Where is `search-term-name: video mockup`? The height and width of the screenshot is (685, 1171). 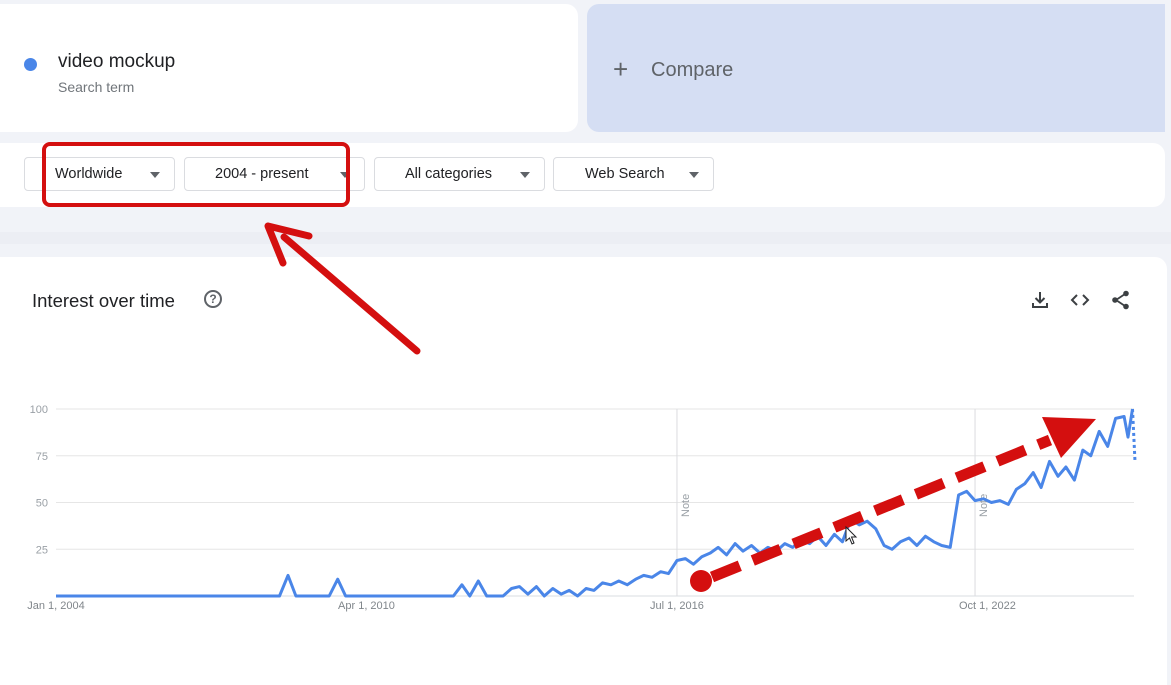
search-term-name: video mockup is located at coordinates (116, 62).